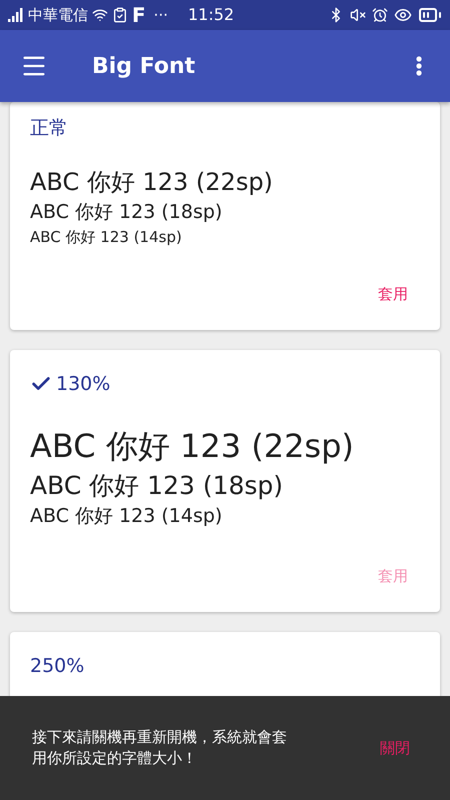 The width and height of the screenshot is (450, 800). What do you see at coordinates (120, 15) in the screenshot?
I see `clipboard-icon` at bounding box center [120, 15].